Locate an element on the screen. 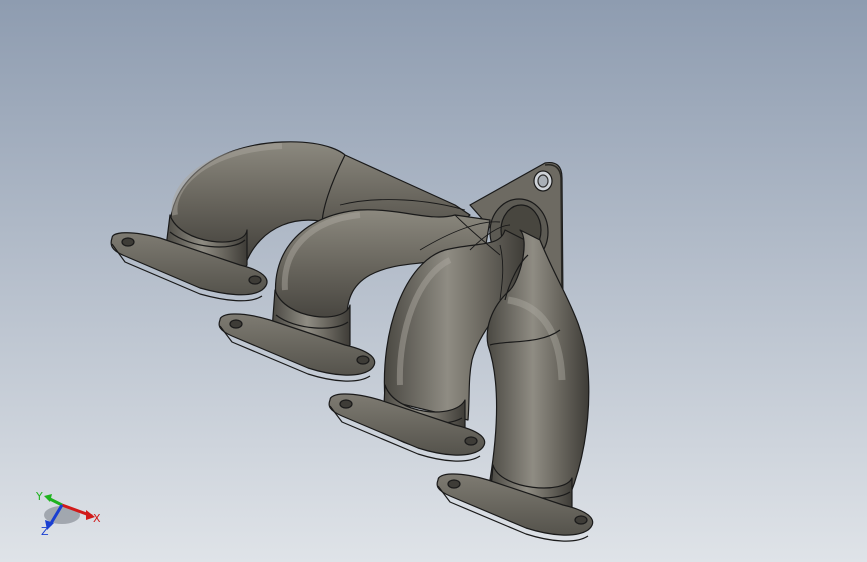 This screenshot has width=867, height=562. triad-x-label: X is located at coordinates (97, 518).